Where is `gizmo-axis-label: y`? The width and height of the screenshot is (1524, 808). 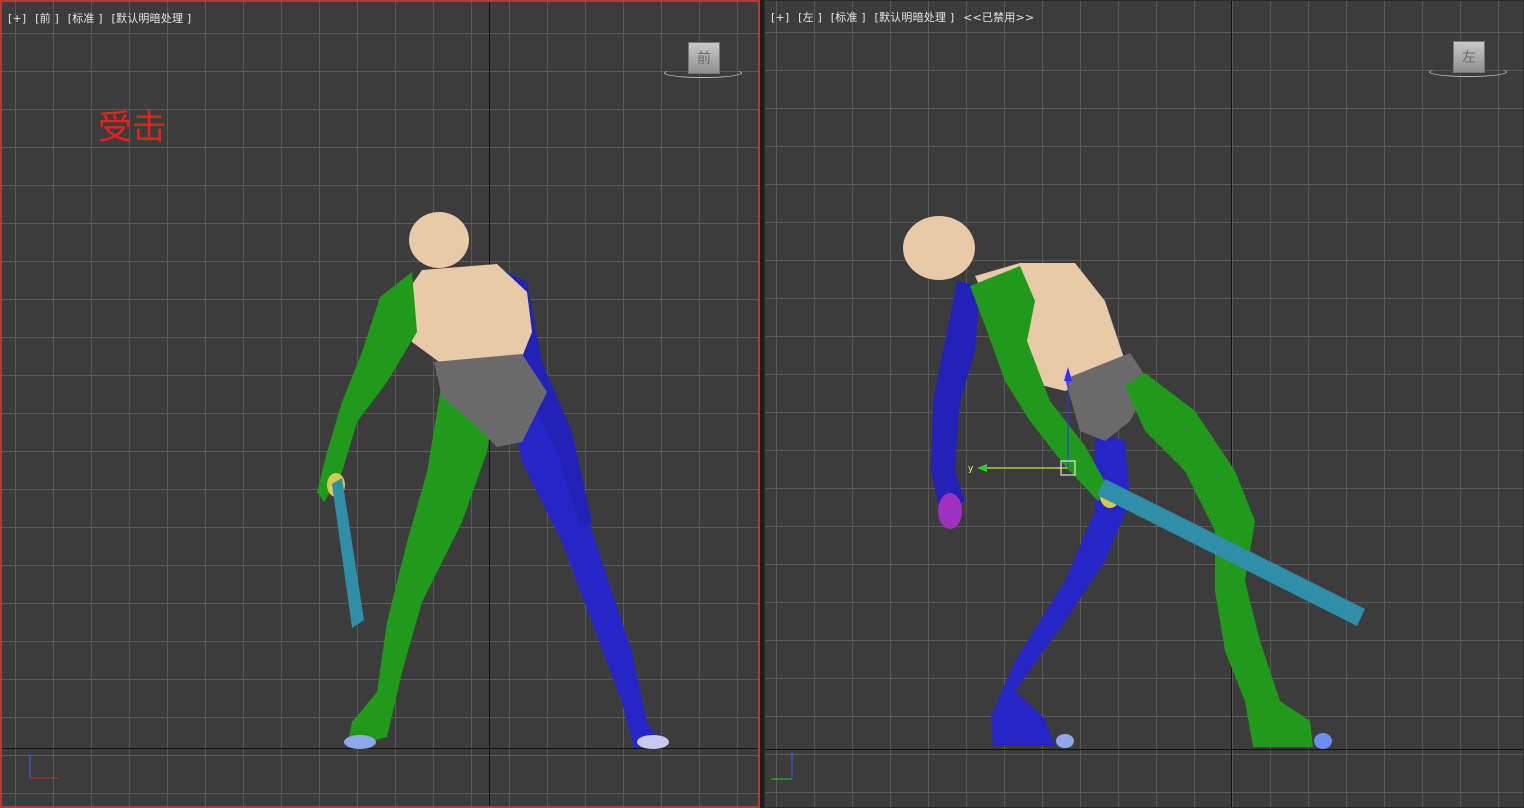
gizmo-axis-label: y is located at coordinates (971, 469).